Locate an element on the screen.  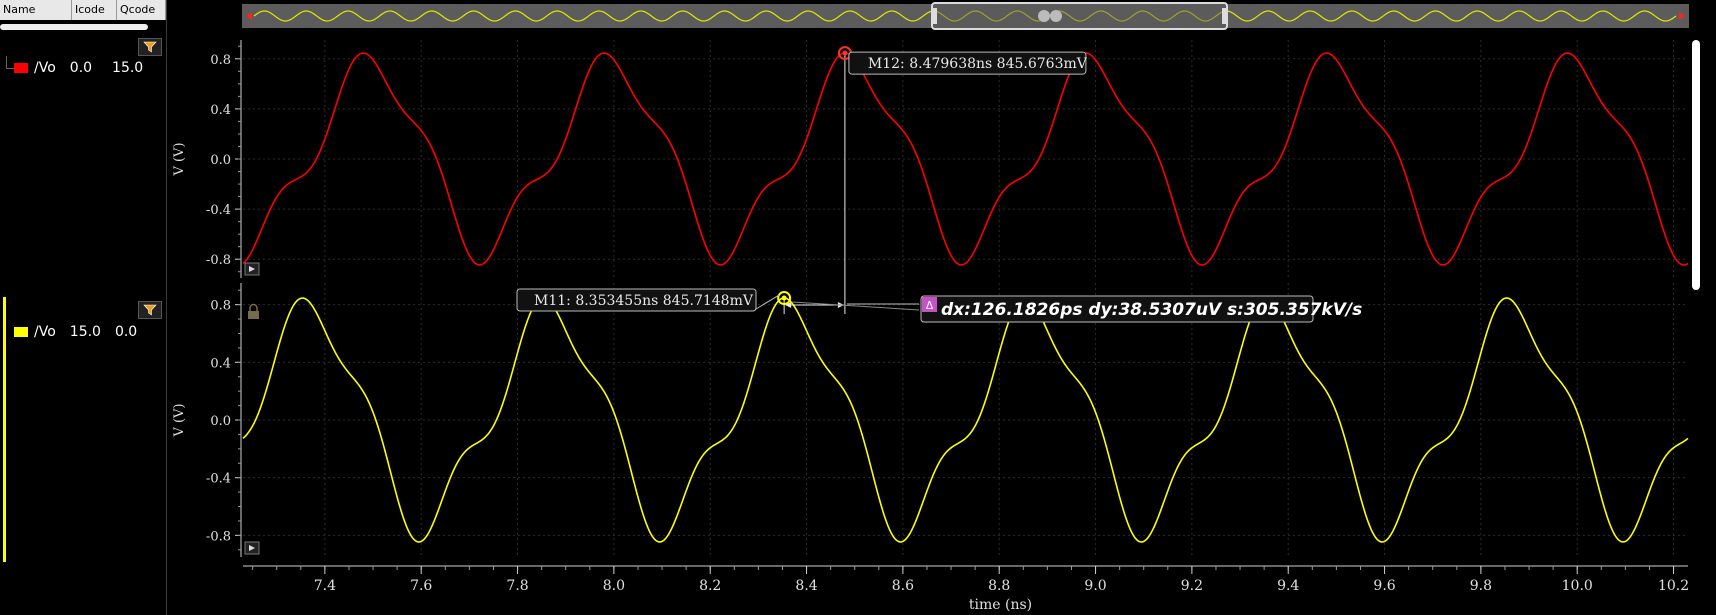
marker-m11-dot is located at coordinates (784, 298).